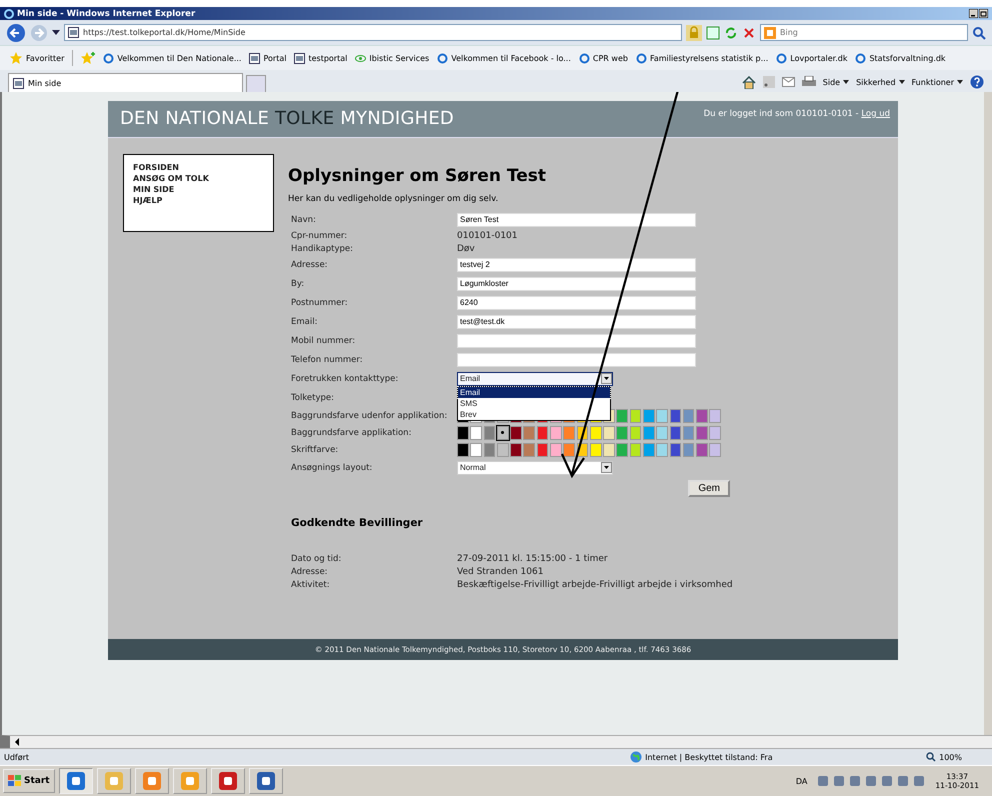 The image size is (992, 796). What do you see at coordinates (203, 178) in the screenshot?
I see `nav-link: ANSØG OM TOLK` at bounding box center [203, 178].